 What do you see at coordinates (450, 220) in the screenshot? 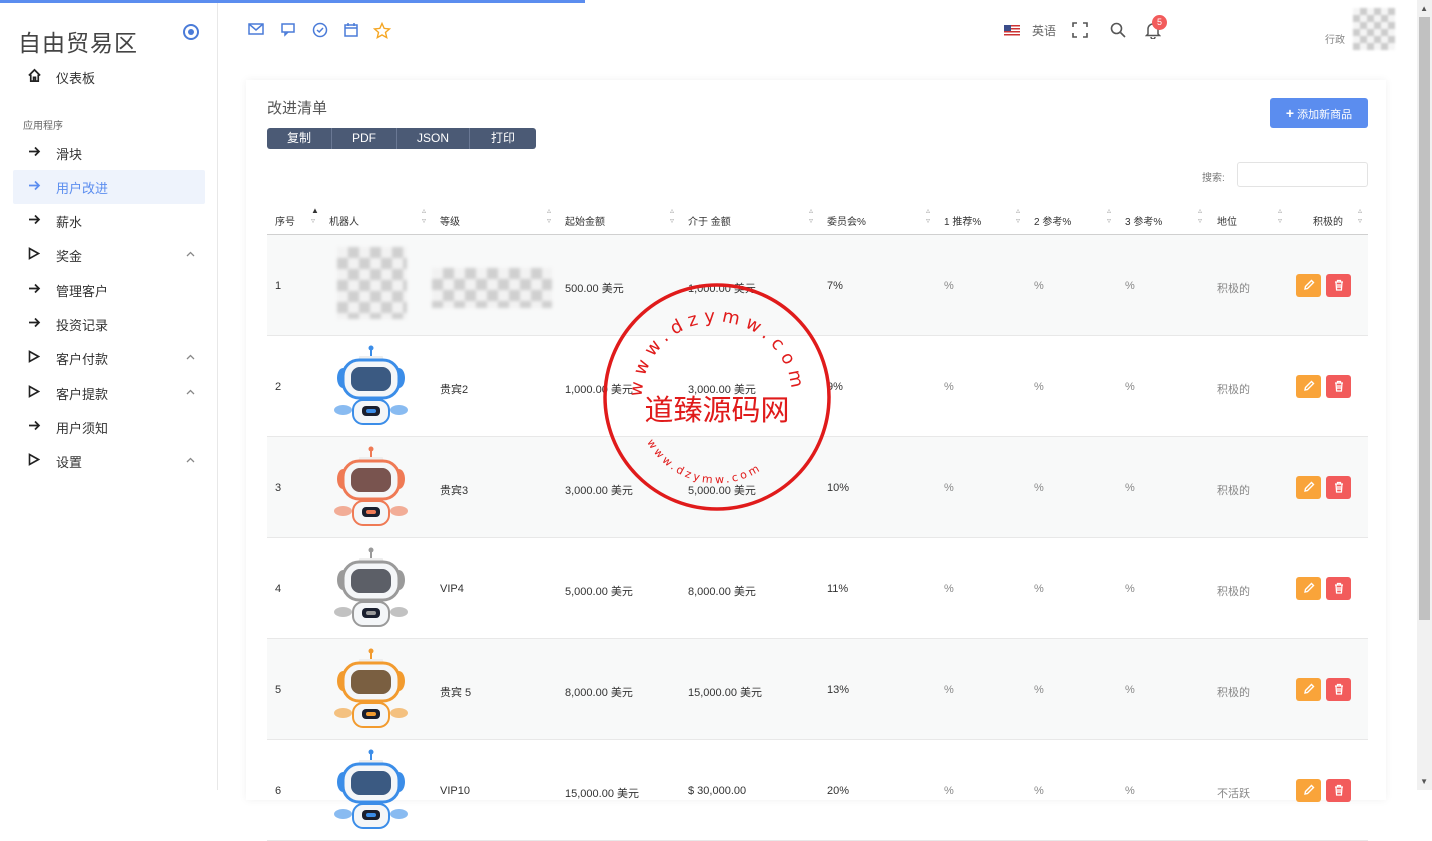
I see `column-header: 等级` at bounding box center [450, 220].